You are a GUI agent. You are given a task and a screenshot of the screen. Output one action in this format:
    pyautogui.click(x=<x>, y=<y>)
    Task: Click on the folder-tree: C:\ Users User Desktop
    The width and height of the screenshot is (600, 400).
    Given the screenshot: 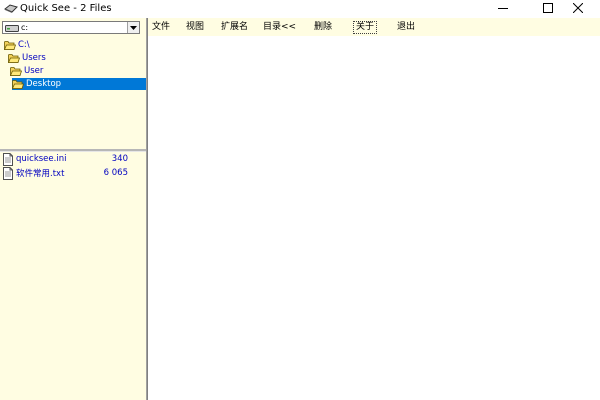 What is the action you would take?
    pyautogui.click(x=73, y=94)
    